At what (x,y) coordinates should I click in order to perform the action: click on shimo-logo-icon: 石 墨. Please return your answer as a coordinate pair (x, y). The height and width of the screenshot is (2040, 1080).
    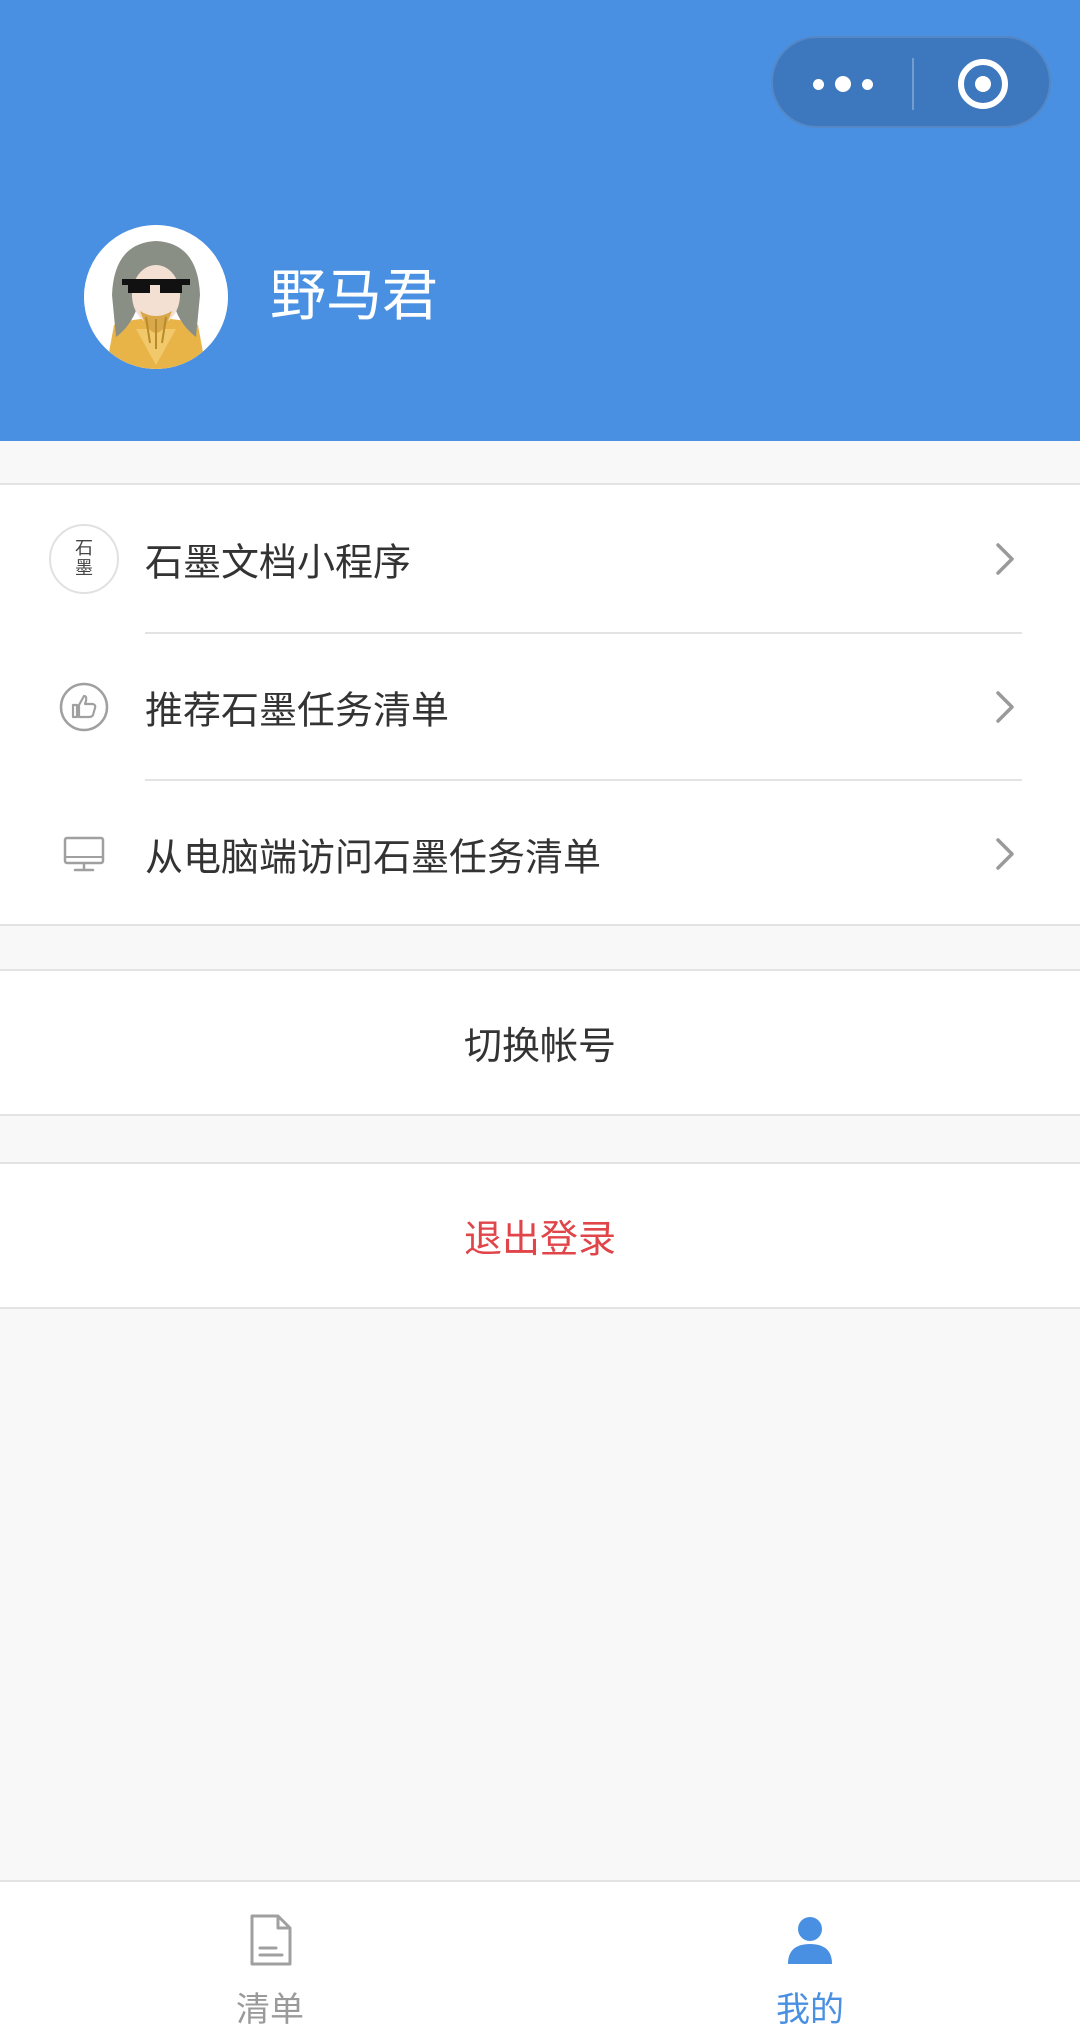
    Looking at the image, I should click on (84, 559).